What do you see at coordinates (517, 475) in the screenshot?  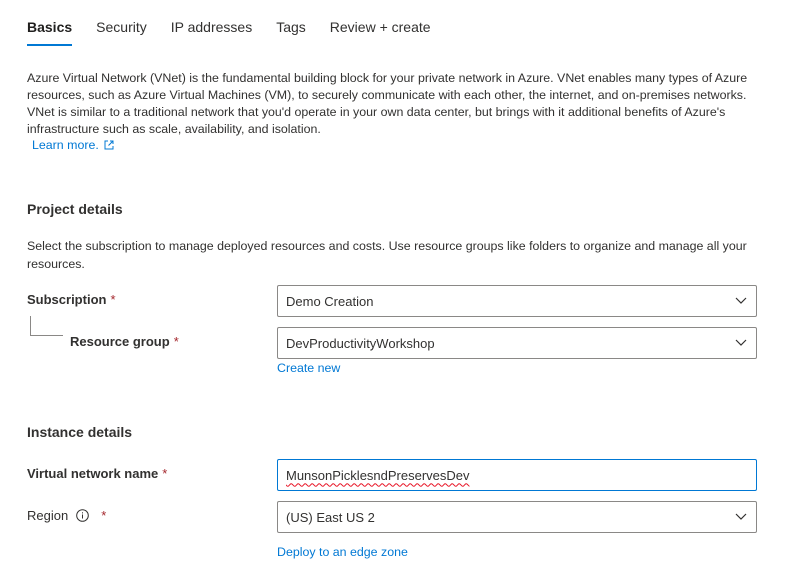 I see `vnet-name-input: MunsonPicklesndPreservesDev` at bounding box center [517, 475].